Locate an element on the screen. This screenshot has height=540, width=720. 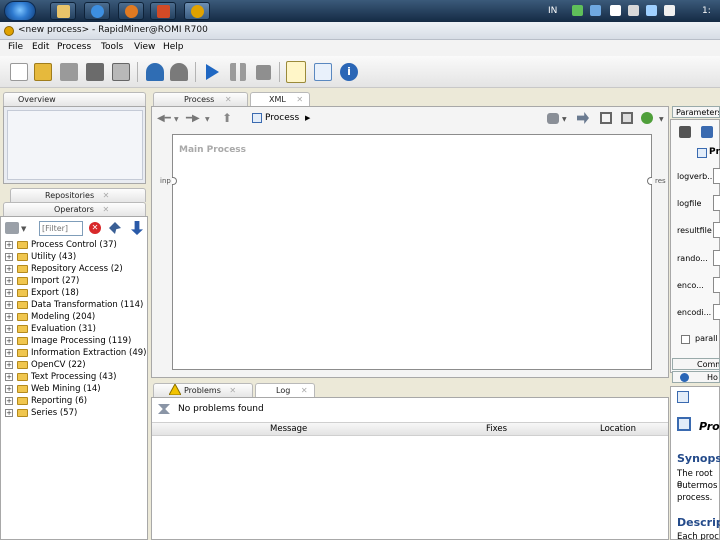
column-fixes: Fixes is located at coordinates (496, 429).